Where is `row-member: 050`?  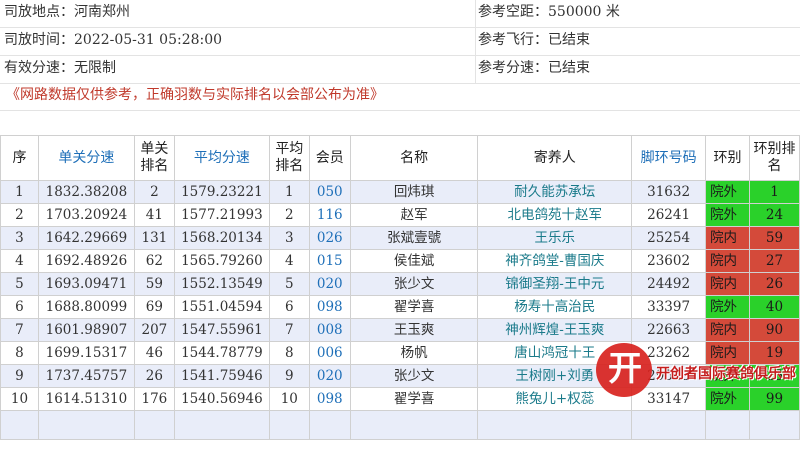
row-member: 050 is located at coordinates (329, 192).